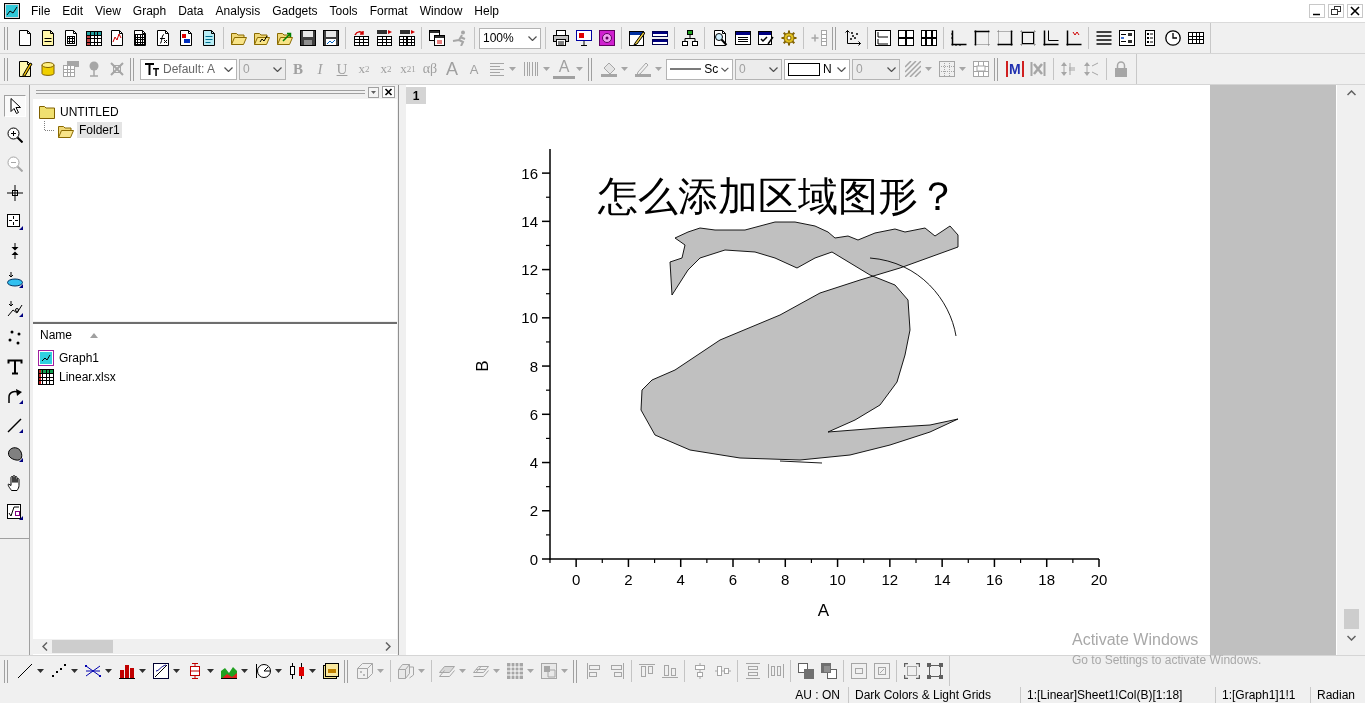  I want to click on menu-item: Format, so click(388, 11).